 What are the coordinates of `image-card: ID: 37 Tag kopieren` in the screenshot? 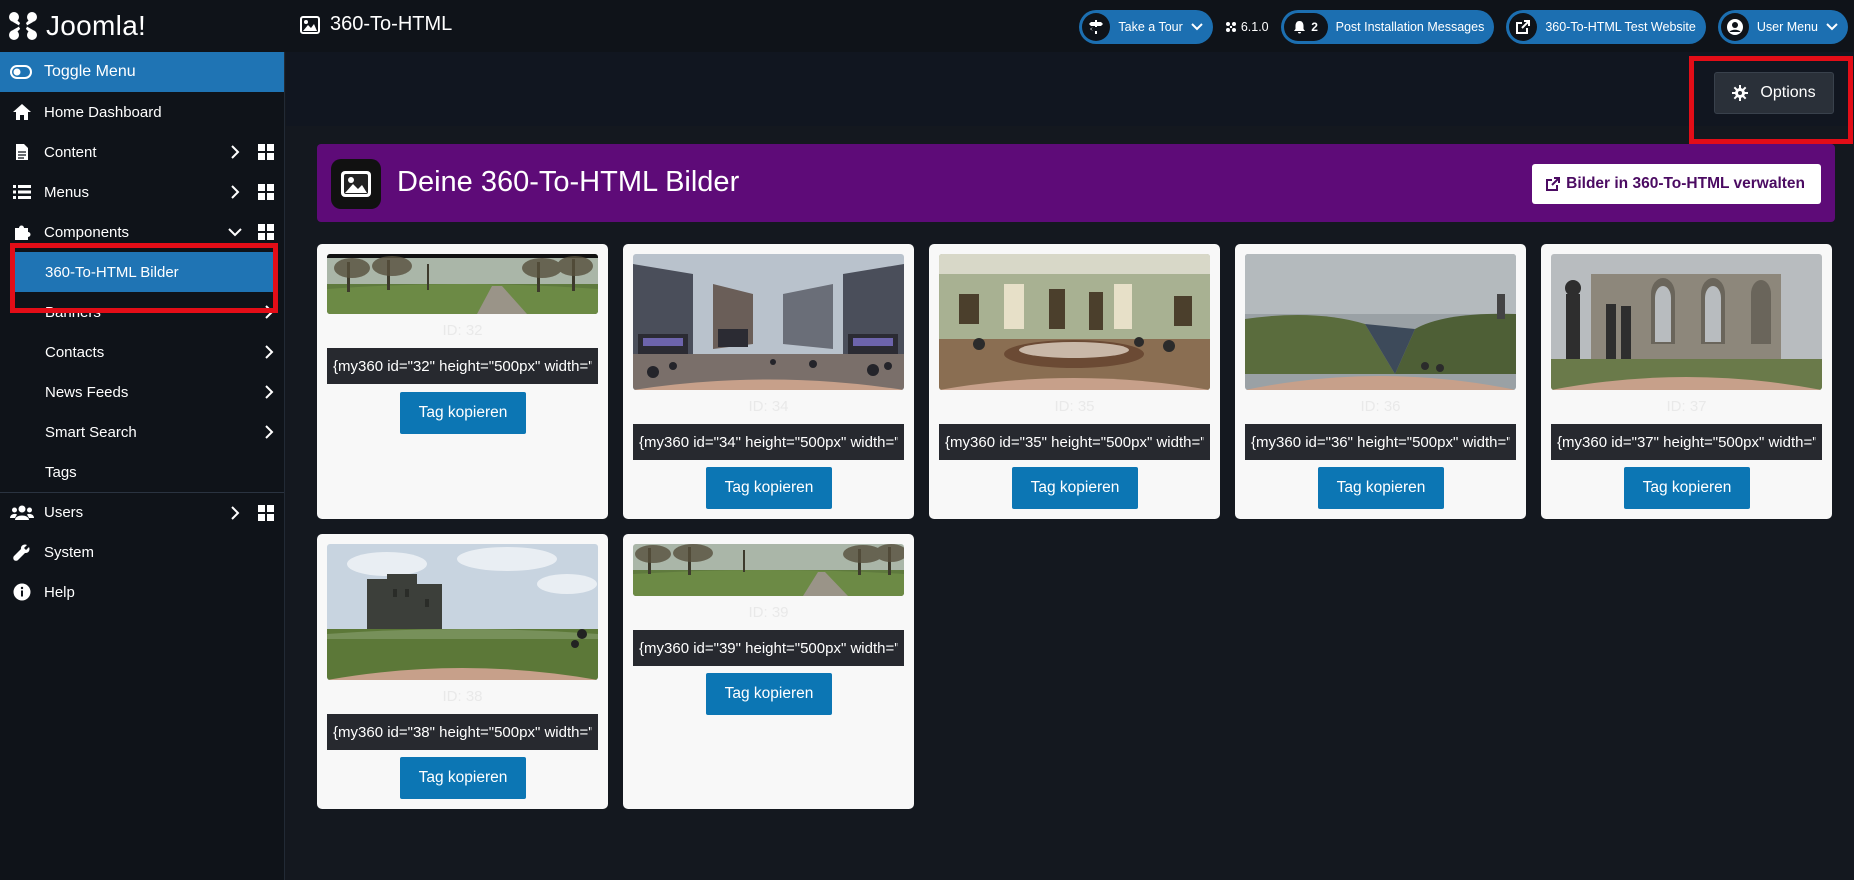 It's located at (1686, 381).